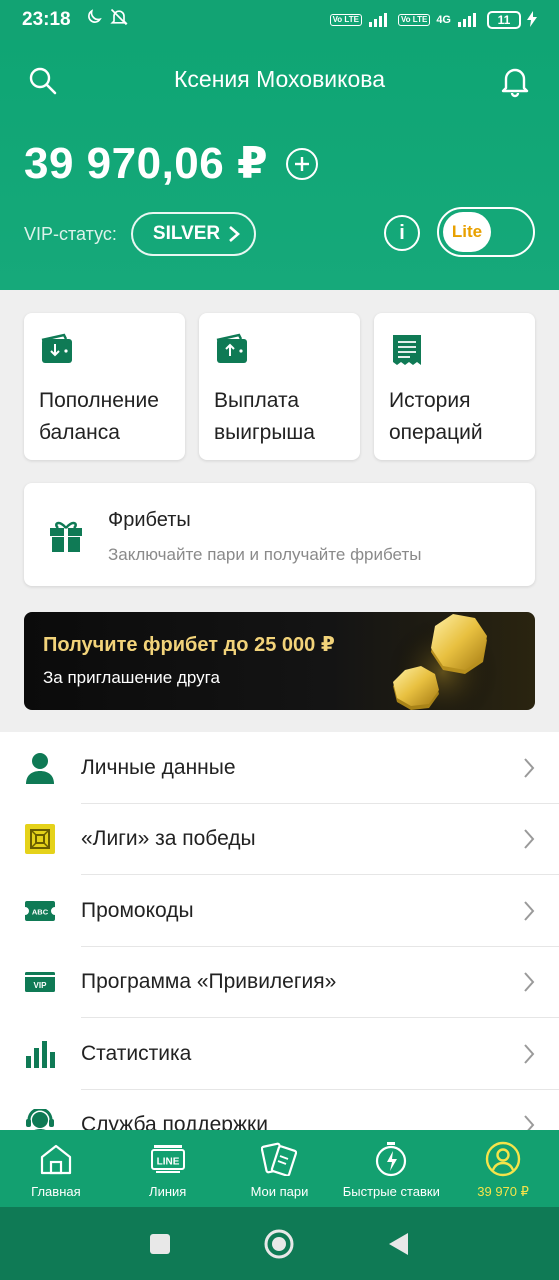  What do you see at coordinates (99, 416) in the screenshot?
I see `deposit-label: Пополнение баланса` at bounding box center [99, 416].